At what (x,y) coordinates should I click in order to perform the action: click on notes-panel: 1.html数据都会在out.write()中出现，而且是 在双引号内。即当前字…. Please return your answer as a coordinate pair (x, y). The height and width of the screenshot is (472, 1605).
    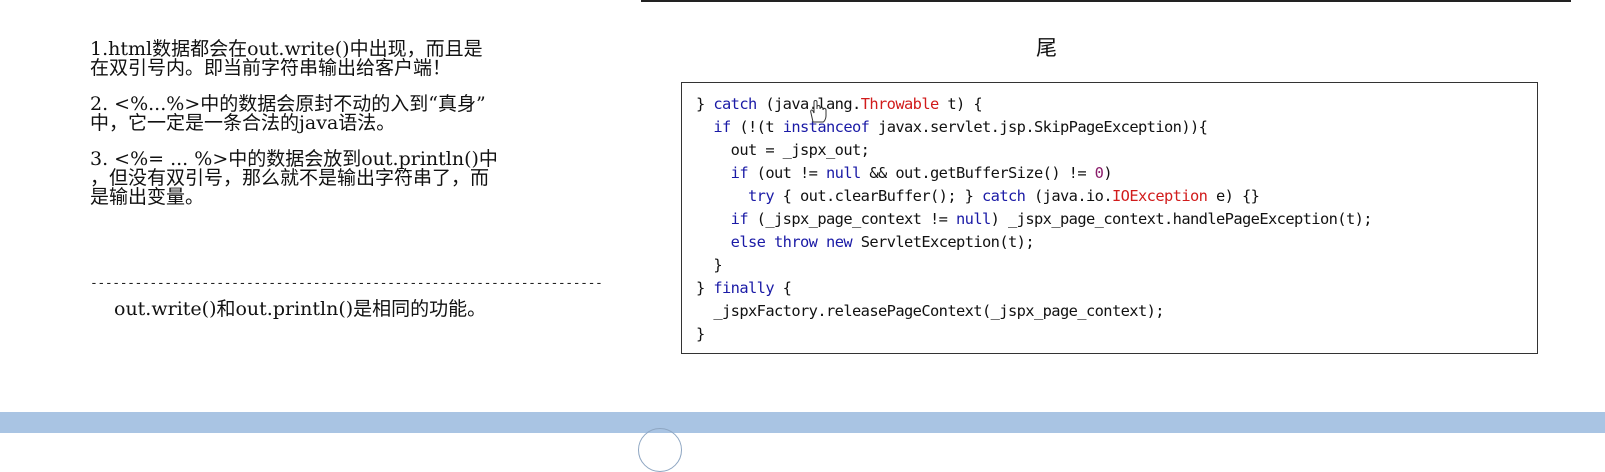
    Looking at the image, I should click on (350, 132).